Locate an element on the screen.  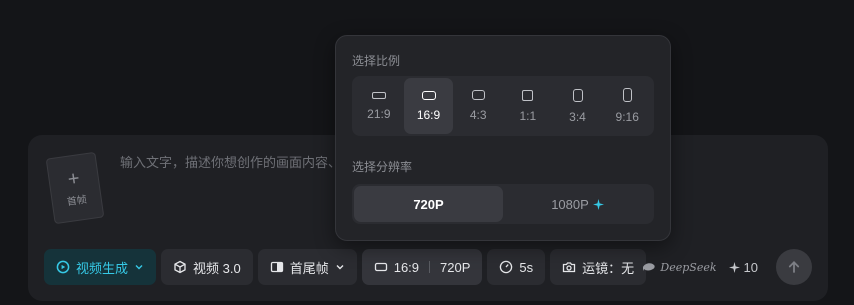
ratio-label: 3:4 is located at coordinates (577, 116).